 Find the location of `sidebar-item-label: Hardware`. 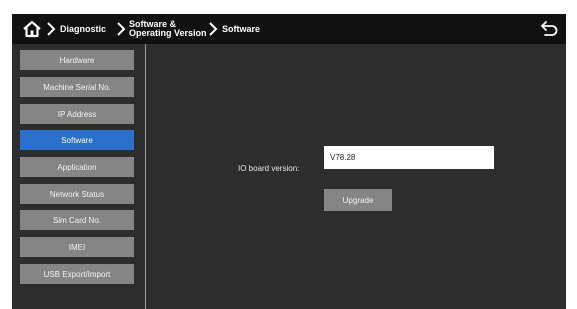

sidebar-item-label: Hardware is located at coordinates (77, 60).